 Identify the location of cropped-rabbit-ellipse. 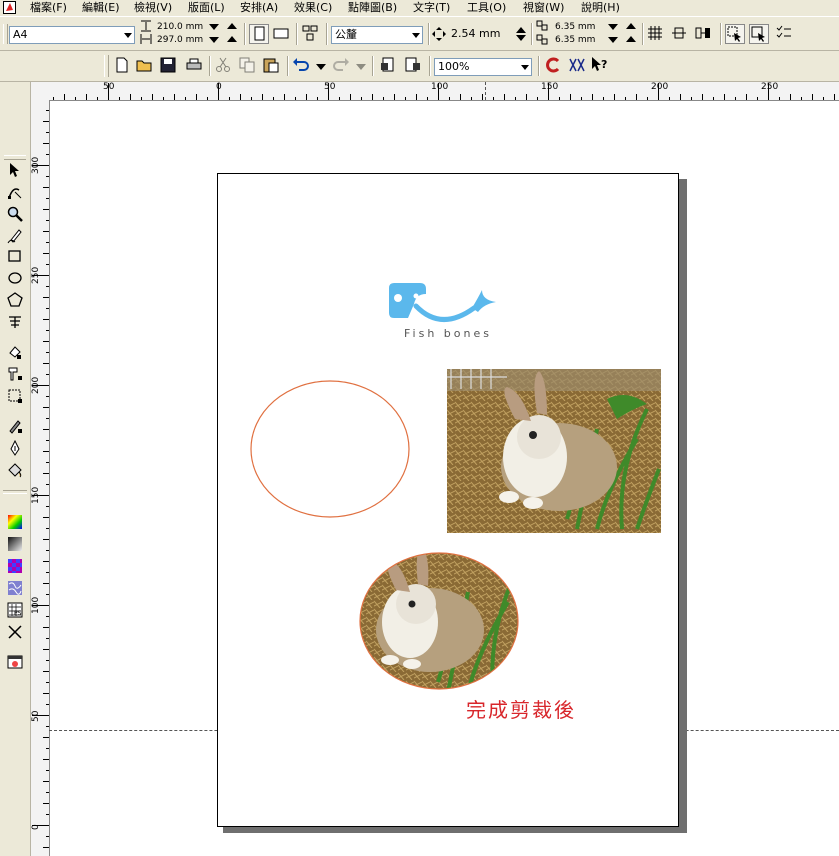
(439, 622).